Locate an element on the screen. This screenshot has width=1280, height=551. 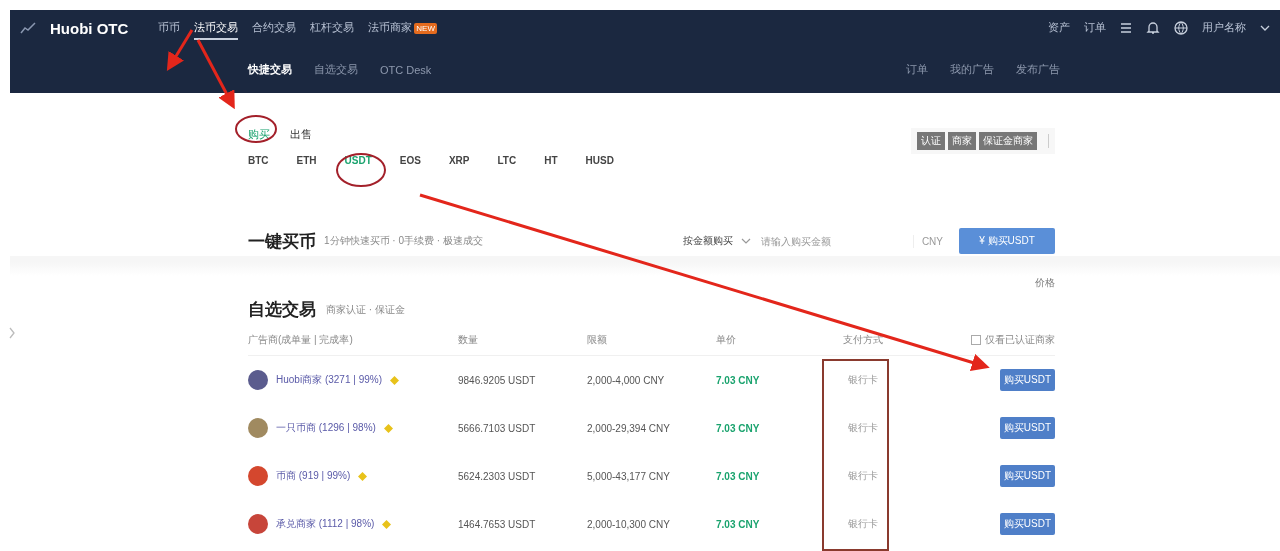
coin-tab: HT is located at coordinates (551, 160).